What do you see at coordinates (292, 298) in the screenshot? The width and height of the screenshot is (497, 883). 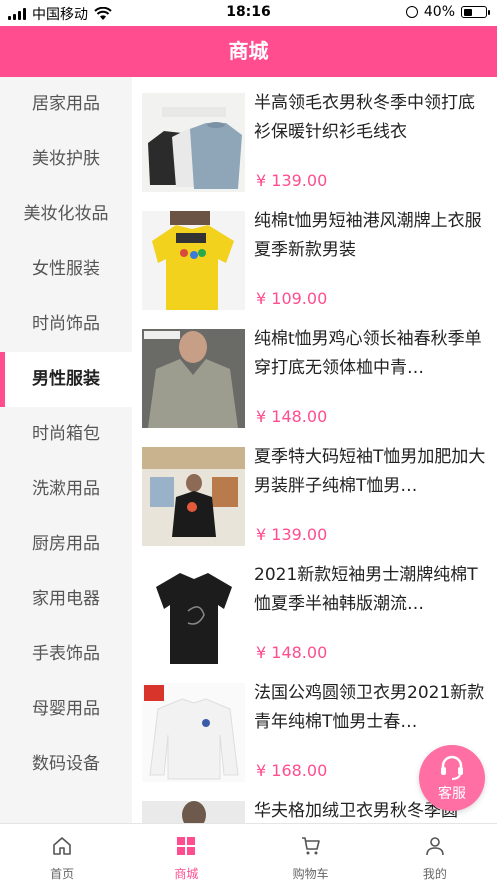 I see `product-price: ¥ 109.00` at bounding box center [292, 298].